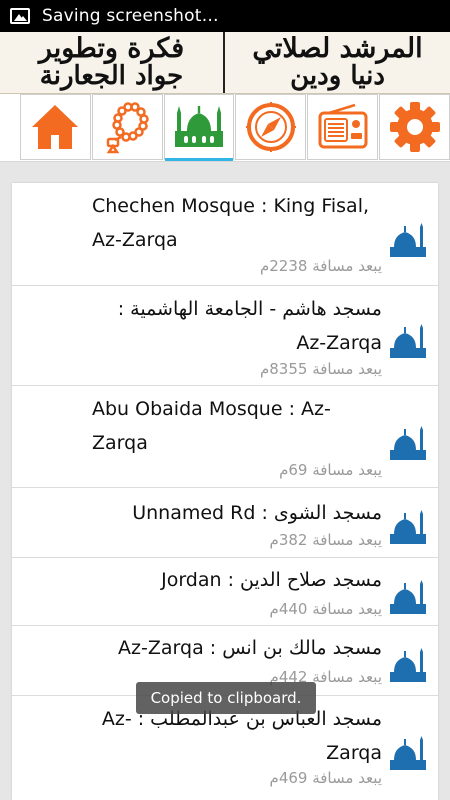 The image size is (450, 800). Describe the element at coordinates (226, 698) in the screenshot. I see `toast-message: Copied to clipboard.` at that location.